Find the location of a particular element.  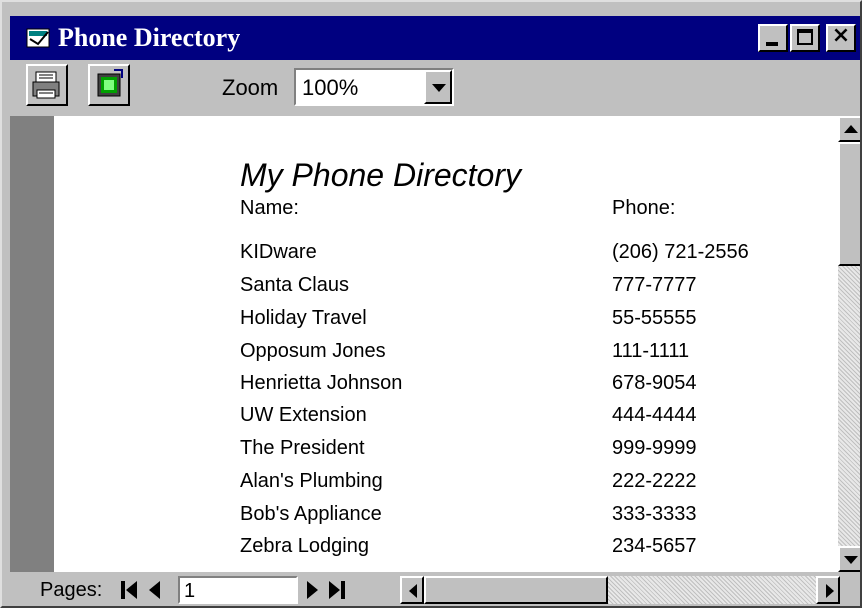

print-button is located at coordinates (47, 85).